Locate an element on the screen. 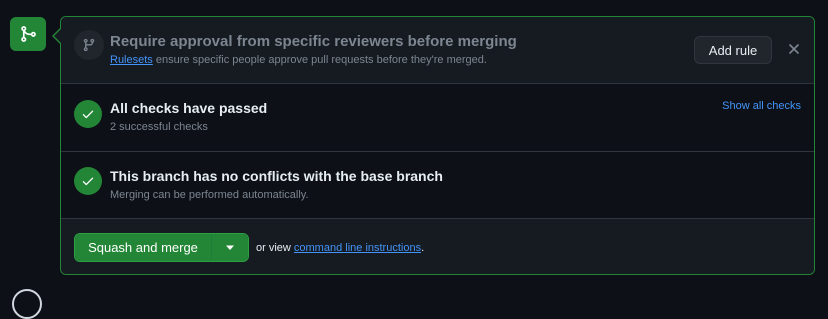 This screenshot has height=319, width=828. dismiss-button is located at coordinates (794, 49).